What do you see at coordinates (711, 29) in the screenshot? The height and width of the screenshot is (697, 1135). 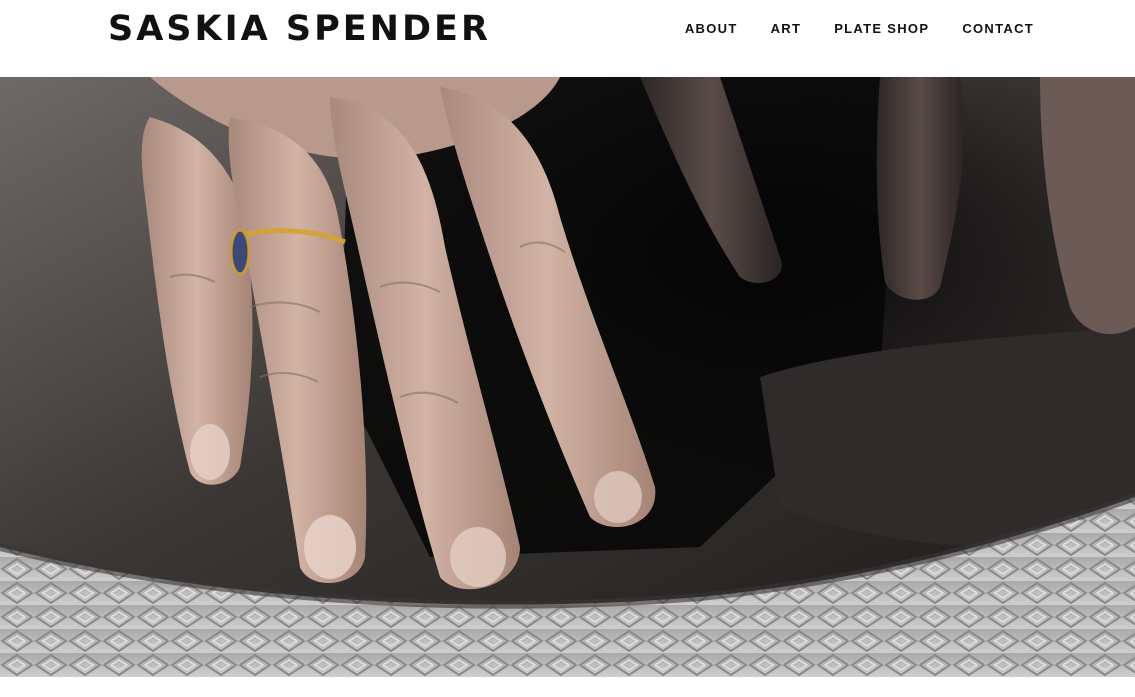 I see `nav-about: ABOUT` at bounding box center [711, 29].